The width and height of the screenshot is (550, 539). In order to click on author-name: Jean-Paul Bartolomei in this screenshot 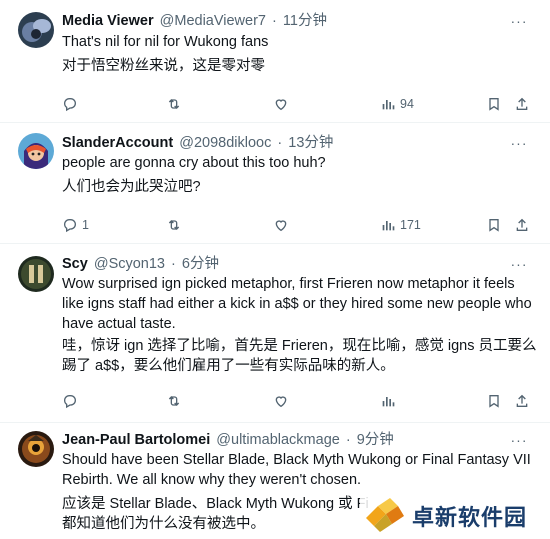, I will do `click(136, 440)`.